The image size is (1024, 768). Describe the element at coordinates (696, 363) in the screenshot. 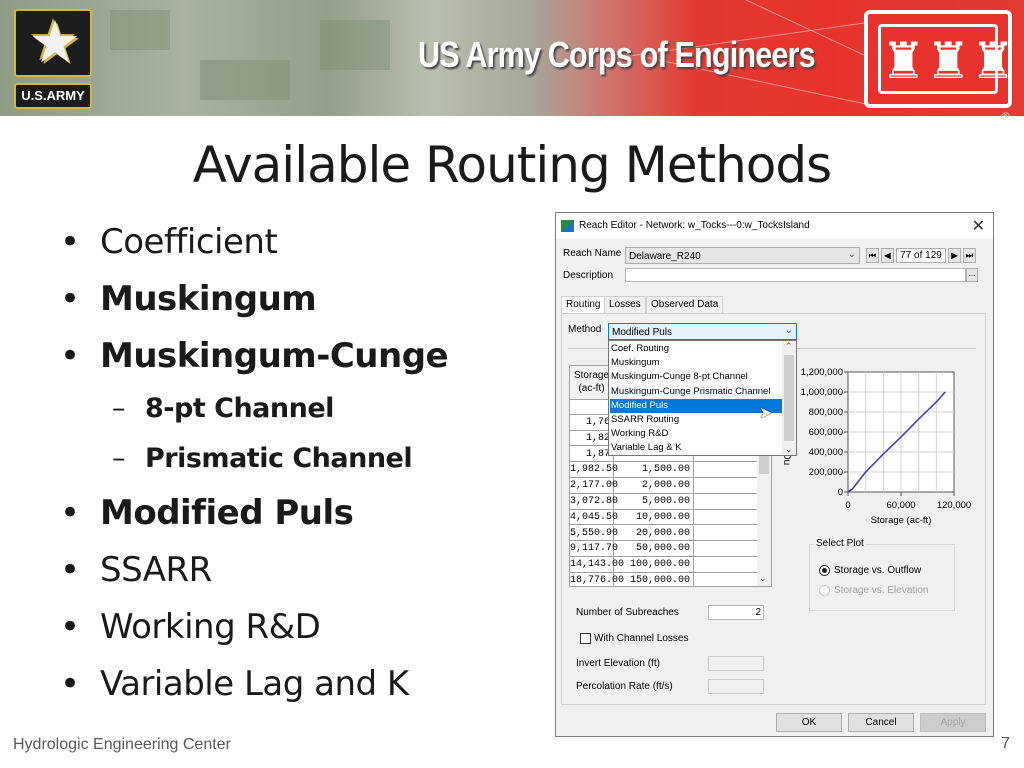

I see `dropdown-option: Muskingum` at that location.